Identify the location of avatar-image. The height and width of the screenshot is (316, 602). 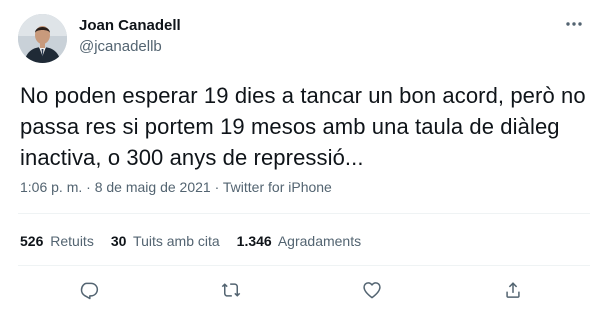
(42, 38).